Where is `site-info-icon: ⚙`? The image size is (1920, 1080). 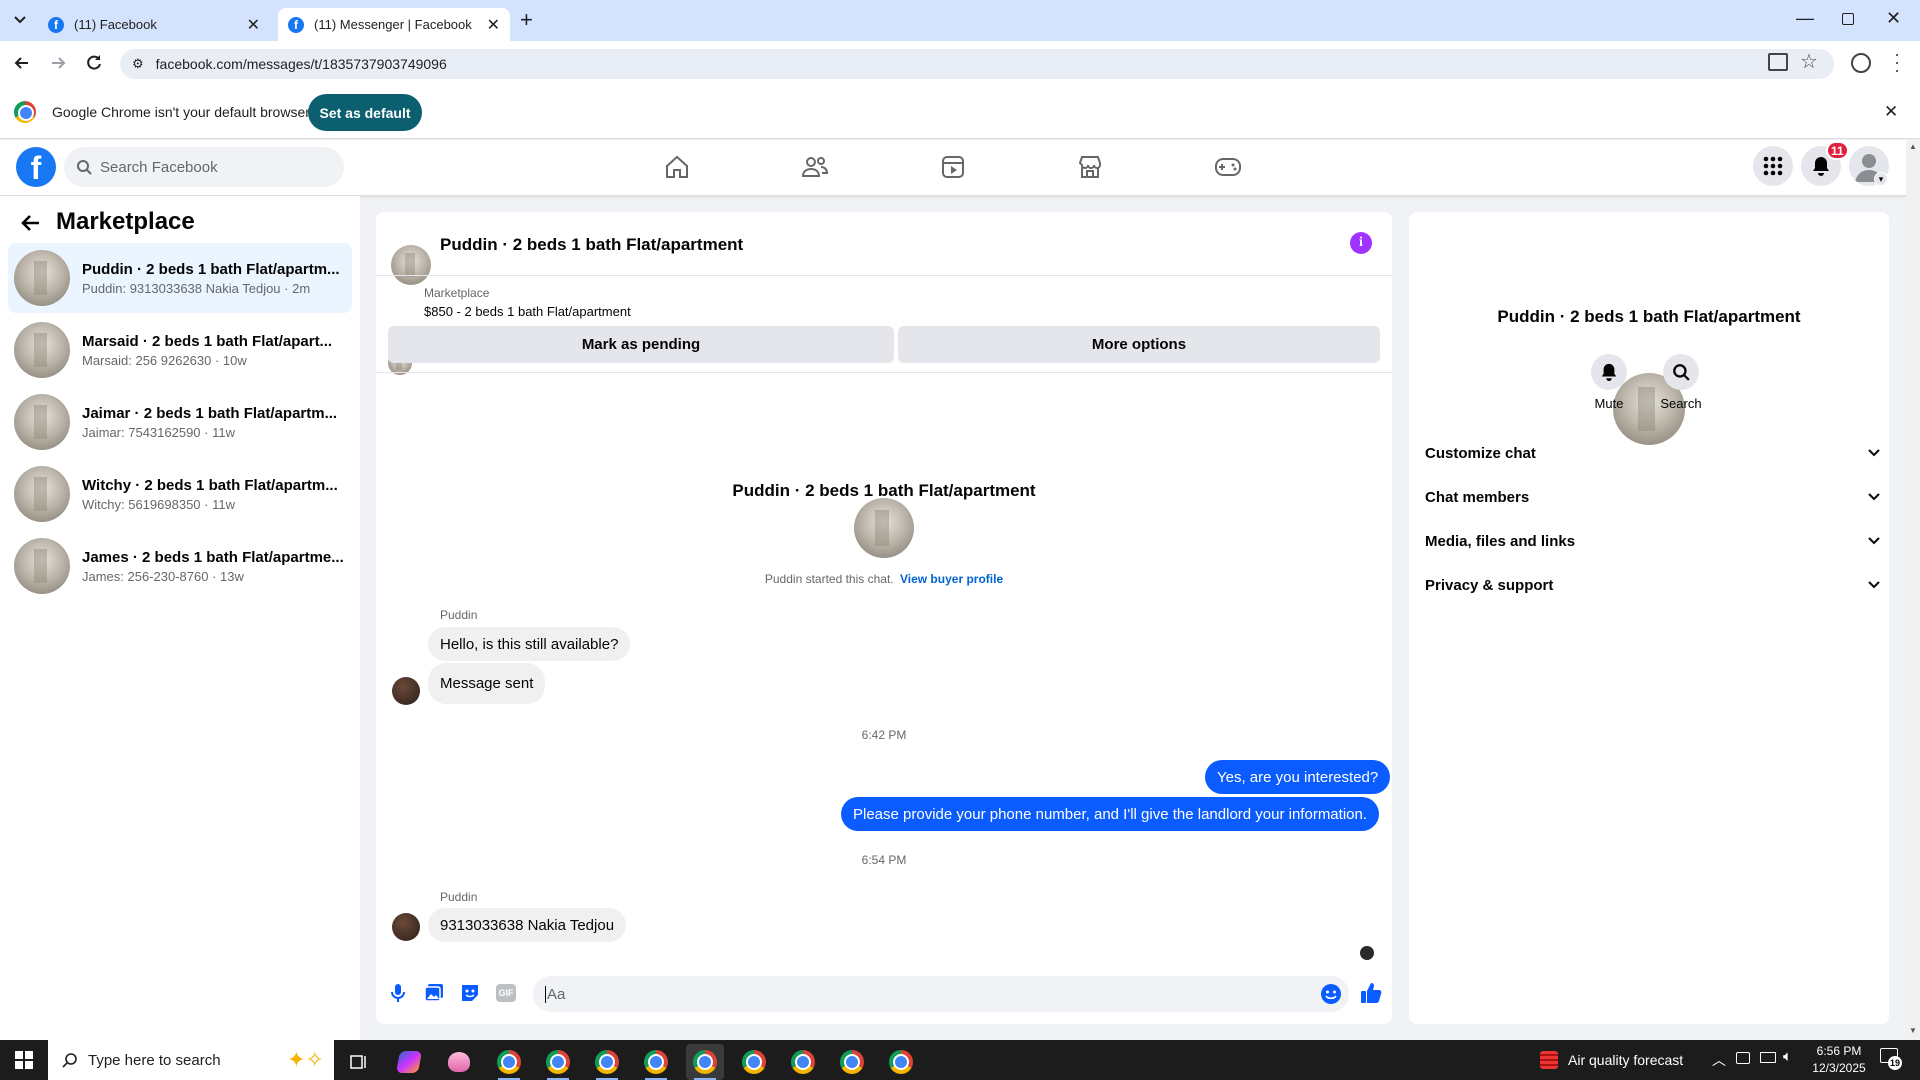
site-info-icon: ⚙ is located at coordinates (138, 64).